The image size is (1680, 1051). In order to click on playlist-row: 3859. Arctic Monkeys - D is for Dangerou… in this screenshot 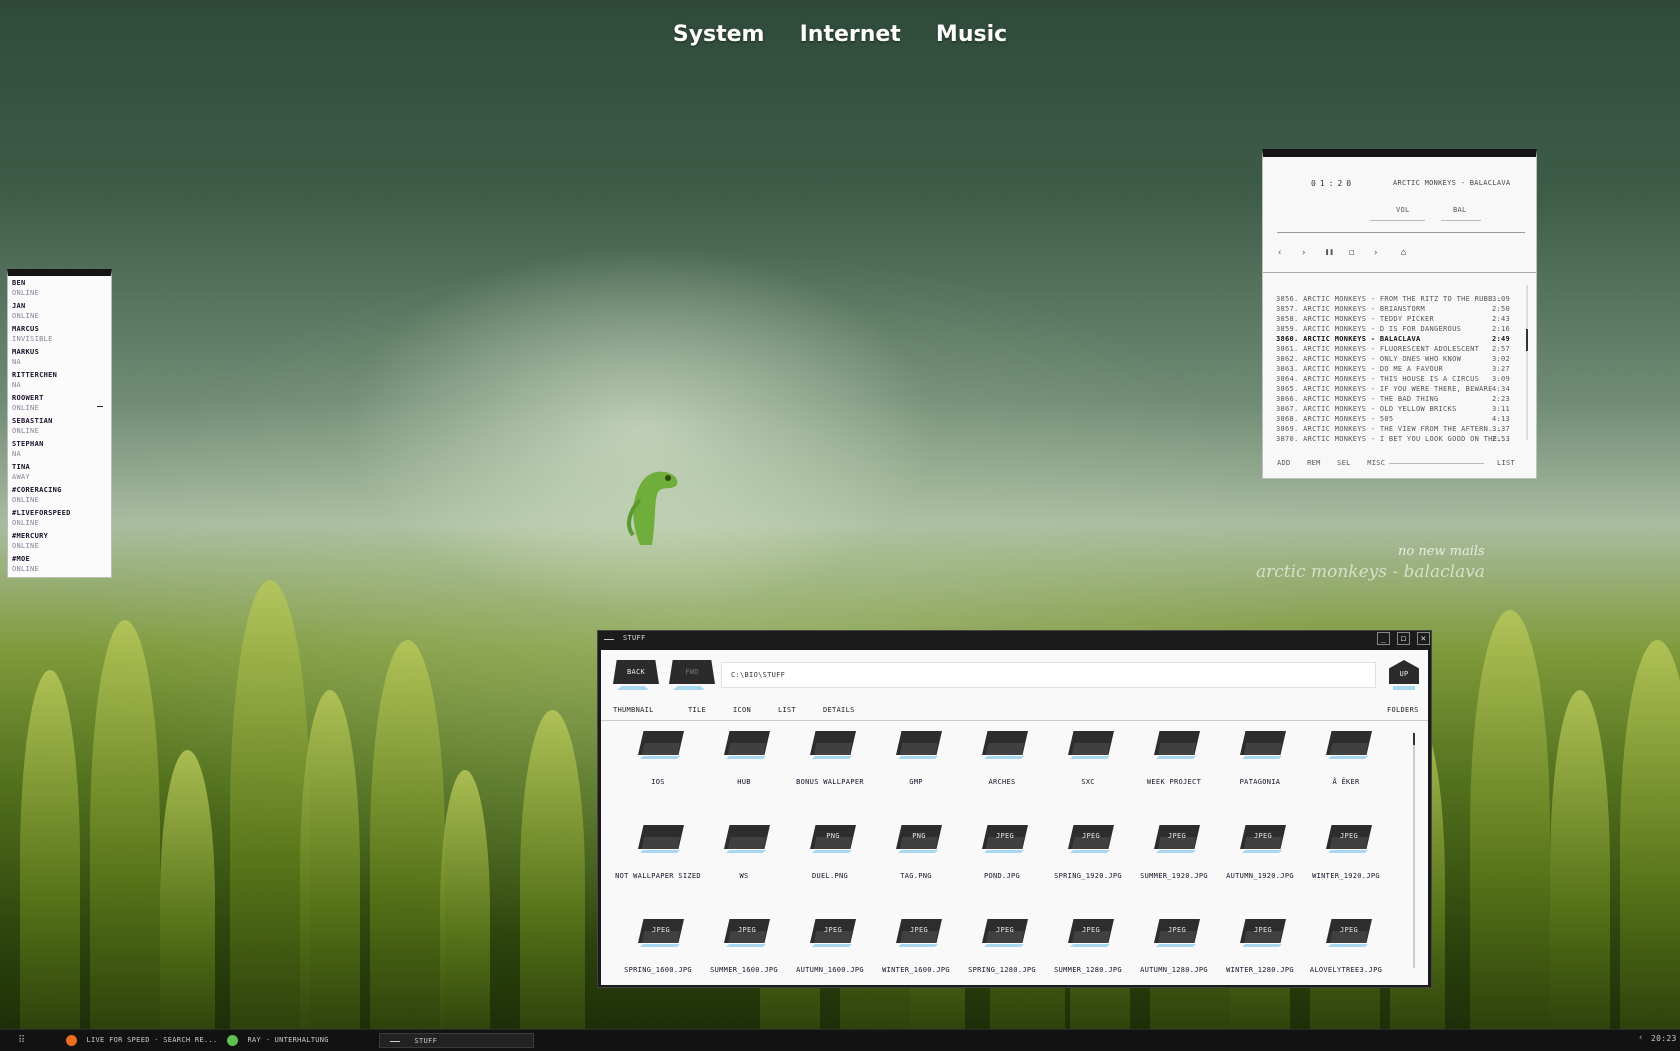, I will do `click(1401, 329)`.